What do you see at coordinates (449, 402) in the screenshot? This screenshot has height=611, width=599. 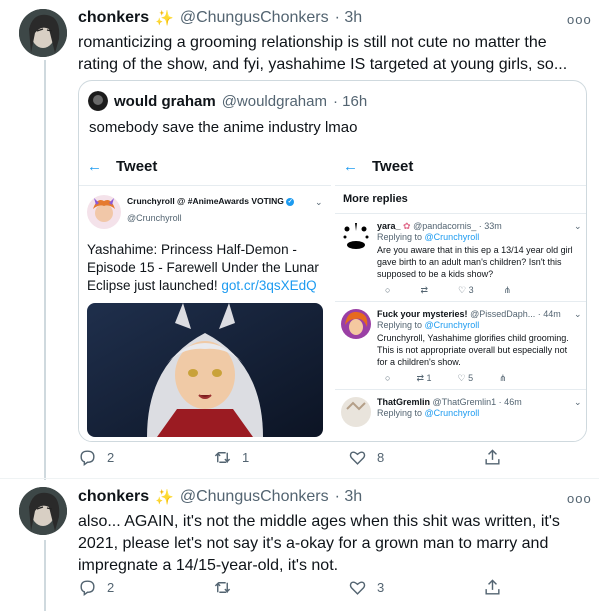 I see `reply-header: ThatGremlin @ThatGremlin1 · 46m` at bounding box center [449, 402].